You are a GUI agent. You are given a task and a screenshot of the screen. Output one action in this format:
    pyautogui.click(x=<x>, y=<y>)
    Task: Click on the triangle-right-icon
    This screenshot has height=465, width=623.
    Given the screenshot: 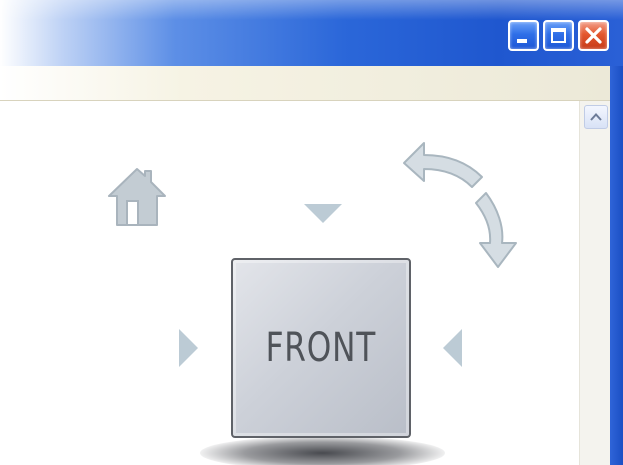 What is the action you would take?
    pyautogui.click(x=188, y=348)
    